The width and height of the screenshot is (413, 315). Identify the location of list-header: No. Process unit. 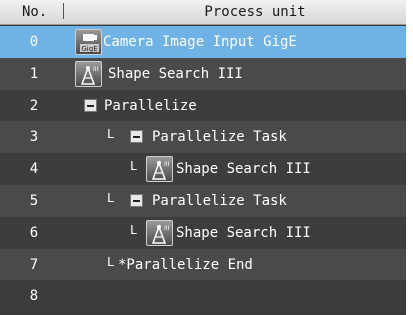
(203, 12).